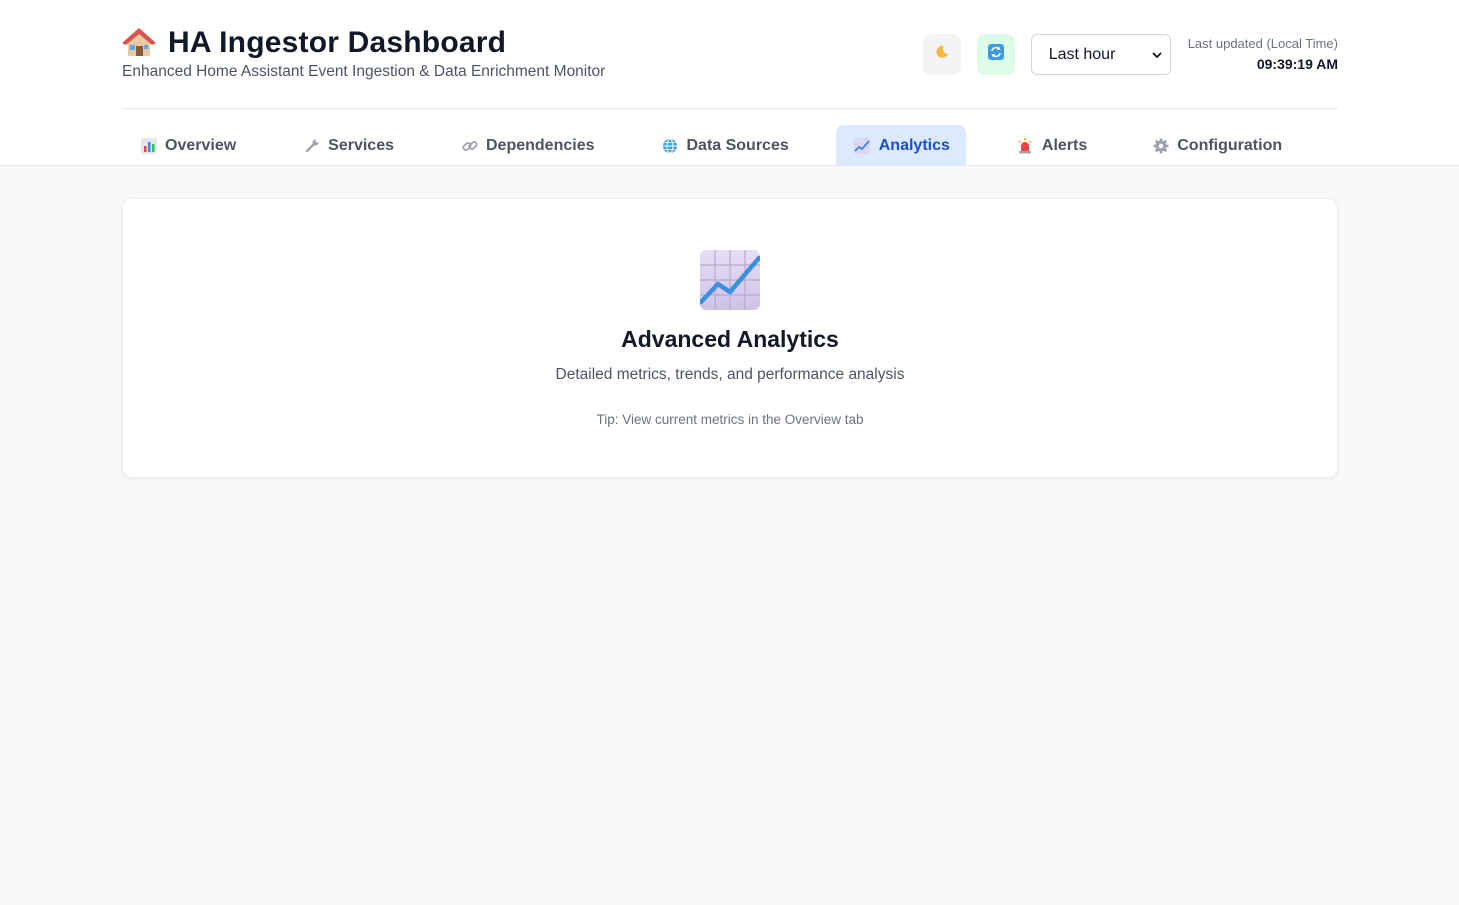 The height and width of the screenshot is (905, 1459). I want to click on panel-title: Advanced Analytics, so click(730, 339).